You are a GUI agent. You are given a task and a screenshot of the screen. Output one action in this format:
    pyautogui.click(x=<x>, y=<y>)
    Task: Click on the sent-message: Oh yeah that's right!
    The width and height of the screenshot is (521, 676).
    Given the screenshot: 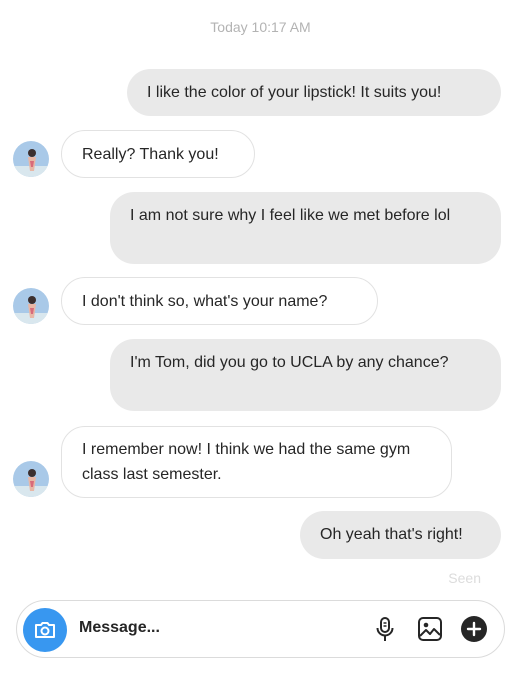 What is the action you would take?
    pyautogui.click(x=400, y=535)
    